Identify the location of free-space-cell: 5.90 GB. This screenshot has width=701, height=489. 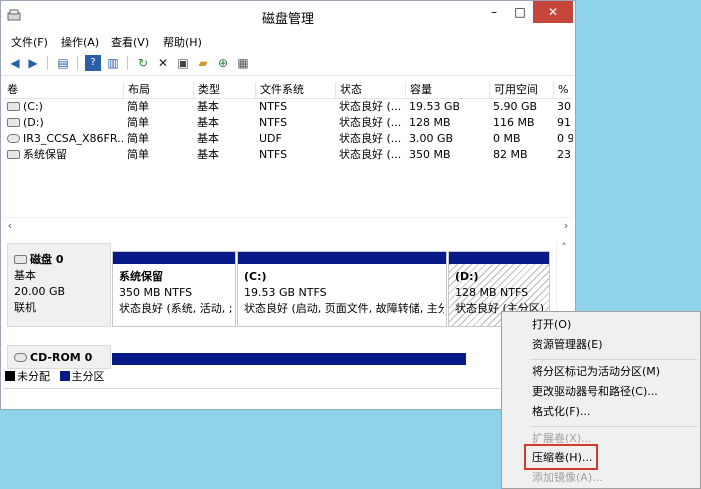
(515, 106).